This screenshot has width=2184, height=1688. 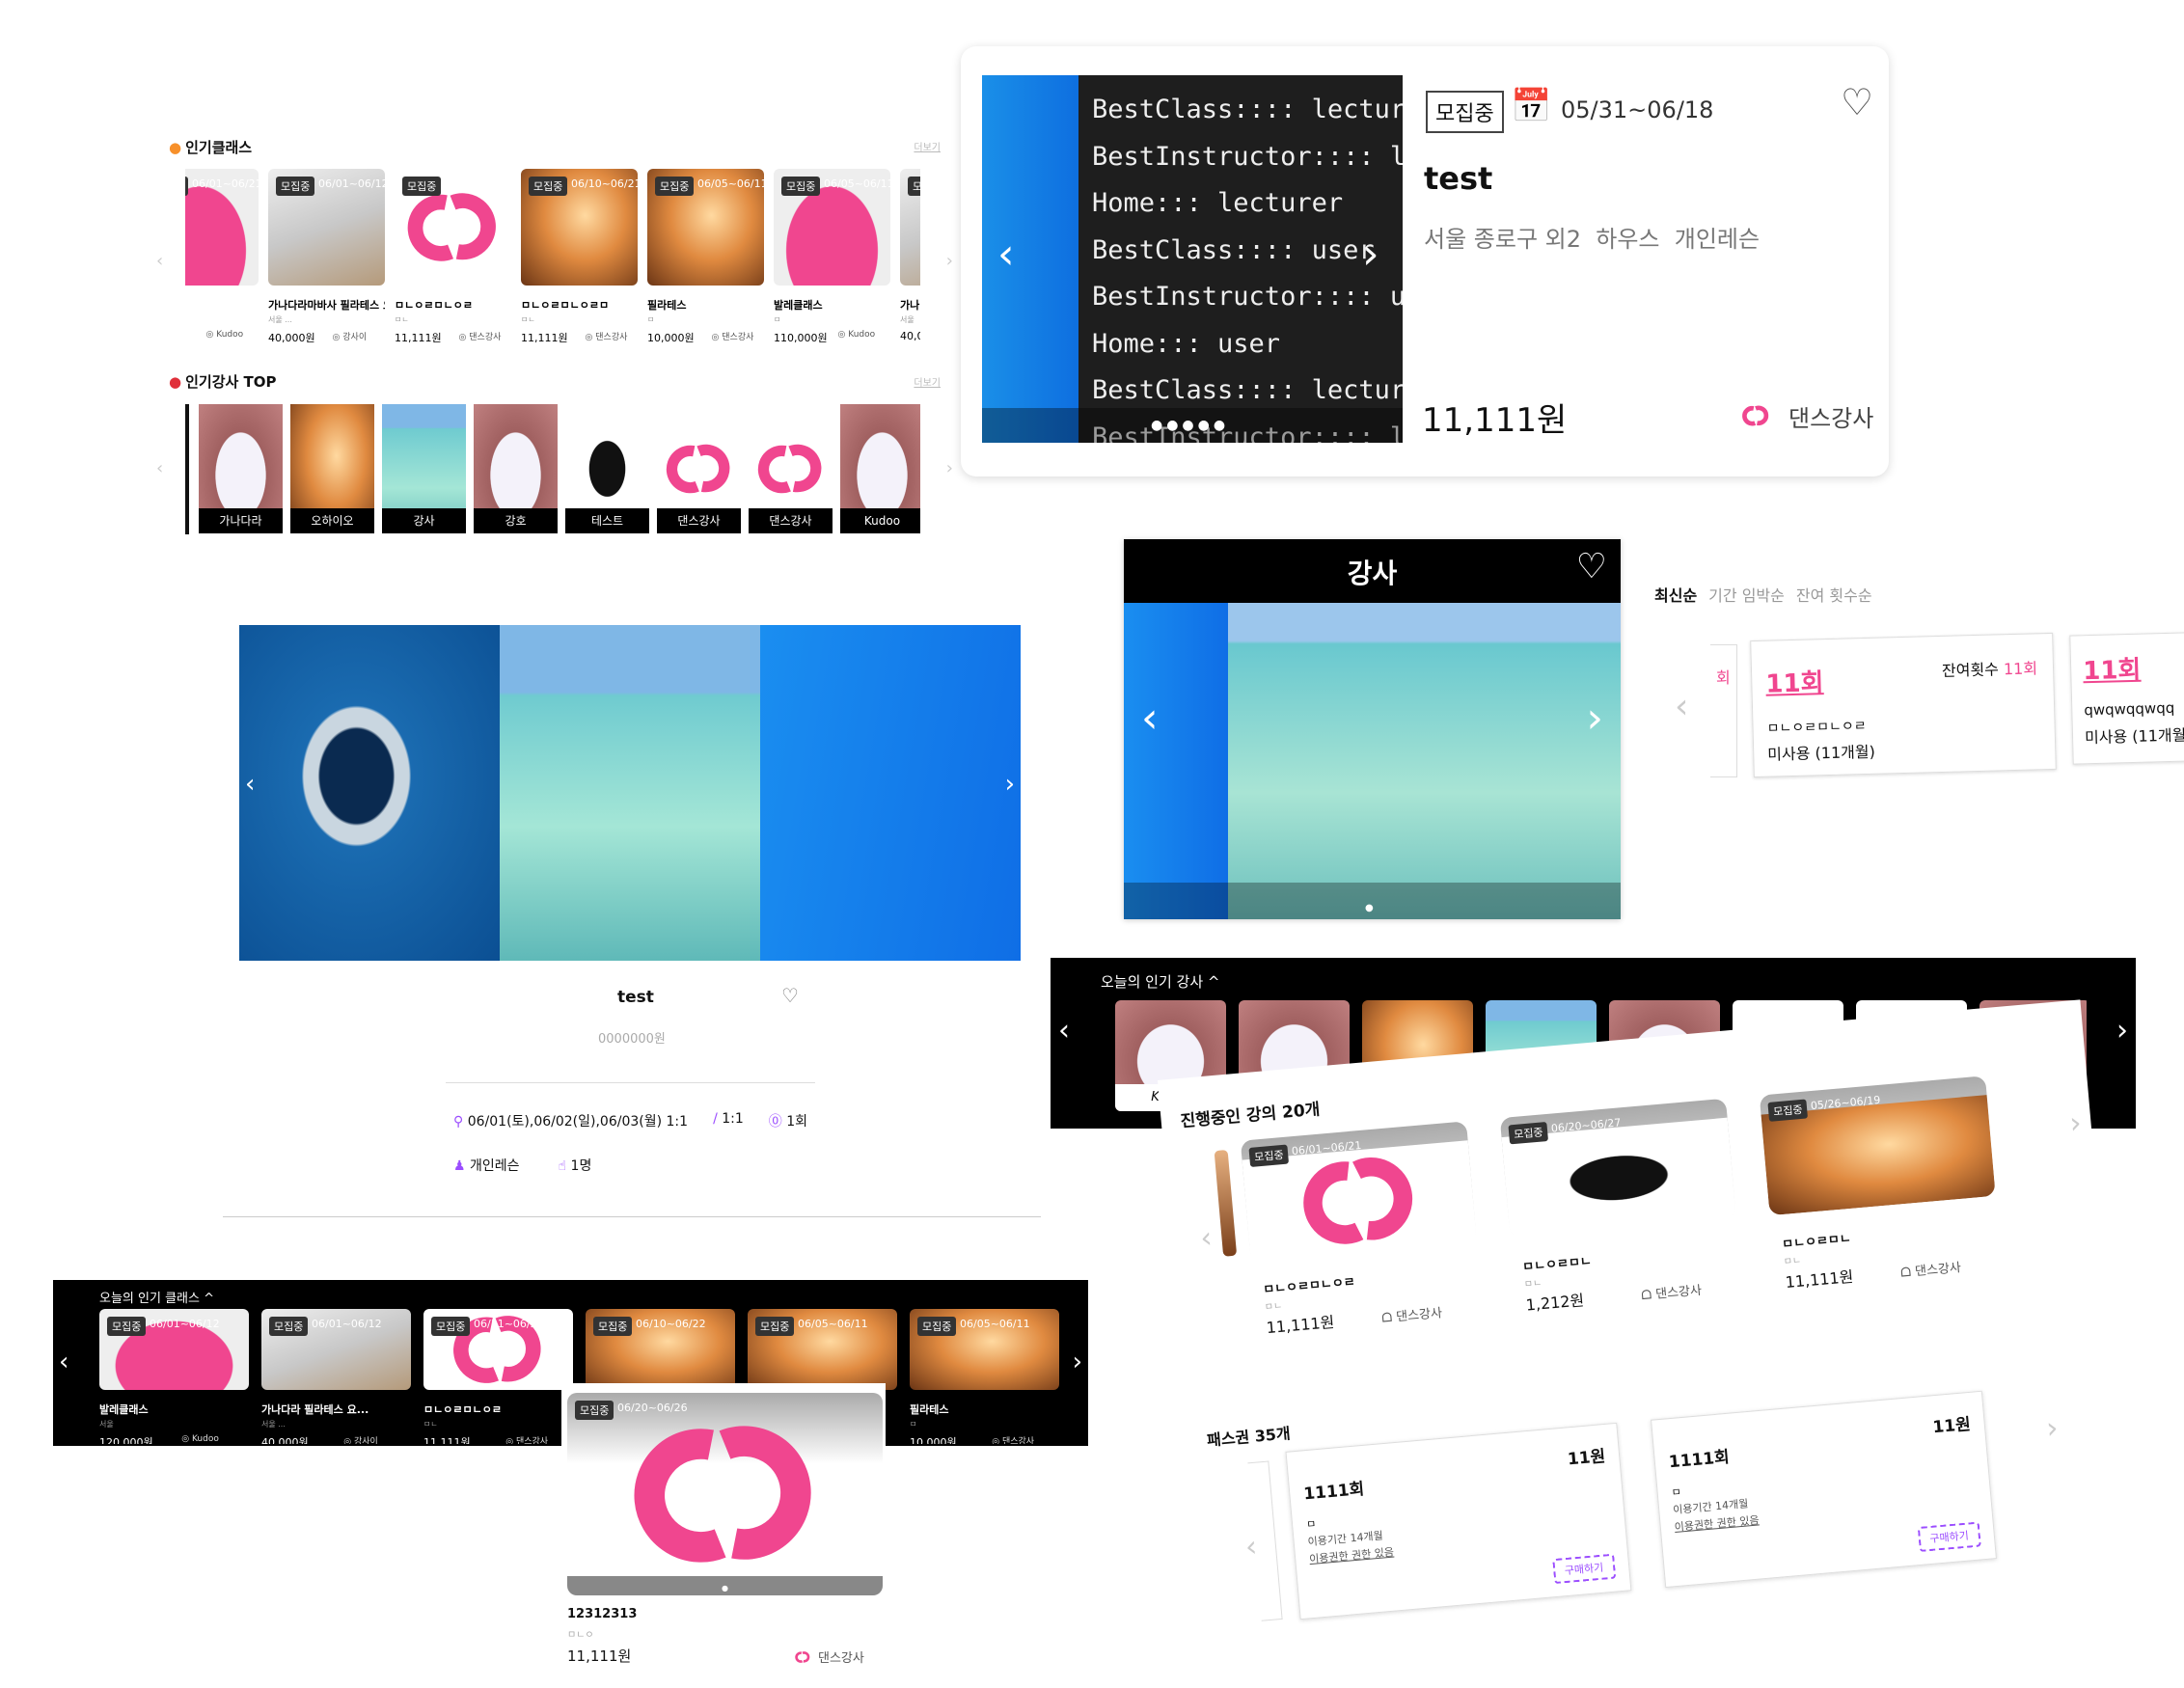 What do you see at coordinates (1358, 1191) in the screenshot?
I see `lecture-thumbnail: 모집중 06/01~06/21` at bounding box center [1358, 1191].